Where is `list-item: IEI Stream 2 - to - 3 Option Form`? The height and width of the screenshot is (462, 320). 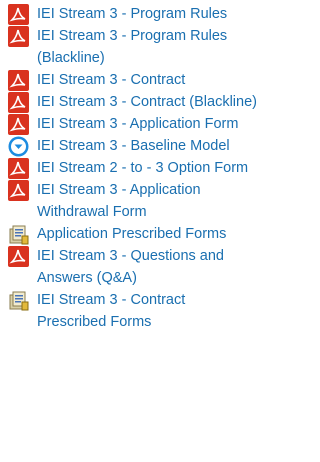 list-item: IEI Stream 2 - to - 3 Option Form is located at coordinates (137, 168).